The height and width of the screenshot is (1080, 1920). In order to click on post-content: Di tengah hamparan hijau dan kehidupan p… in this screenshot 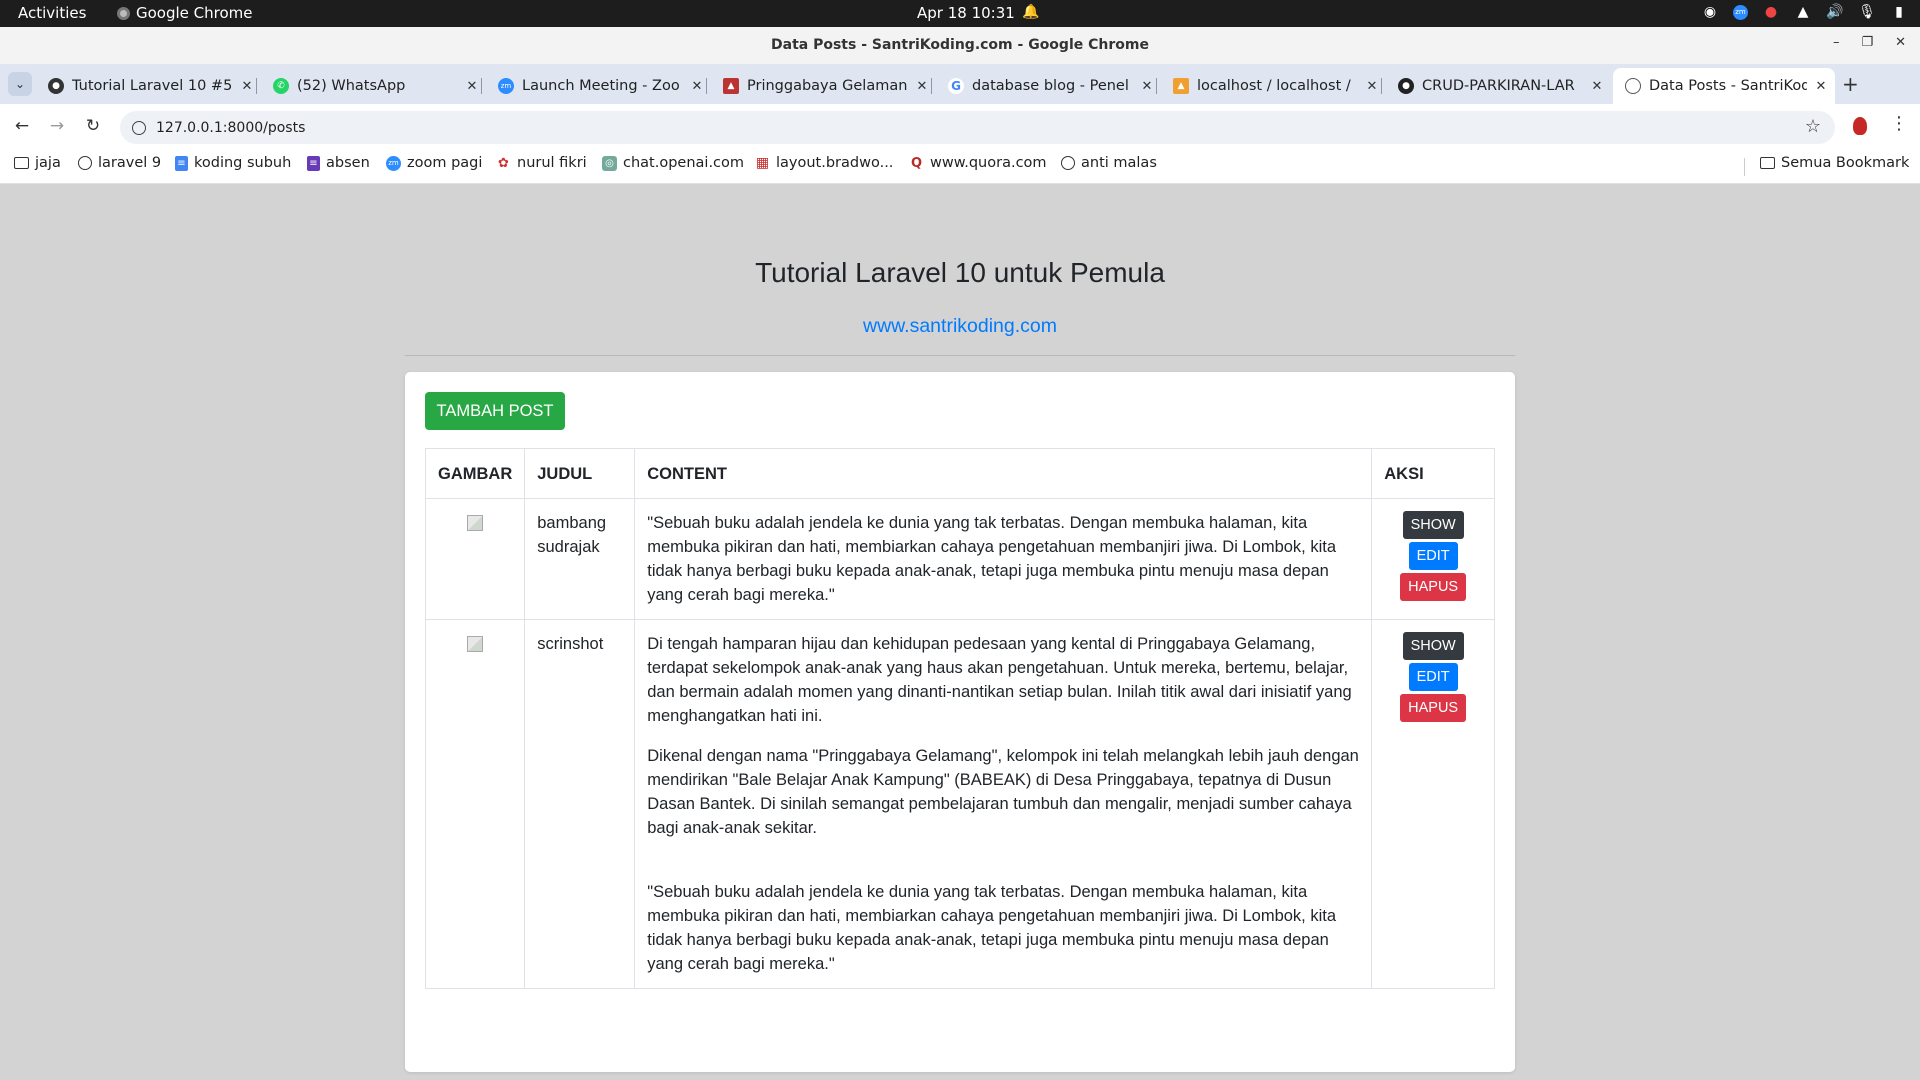, I will do `click(1003, 804)`.